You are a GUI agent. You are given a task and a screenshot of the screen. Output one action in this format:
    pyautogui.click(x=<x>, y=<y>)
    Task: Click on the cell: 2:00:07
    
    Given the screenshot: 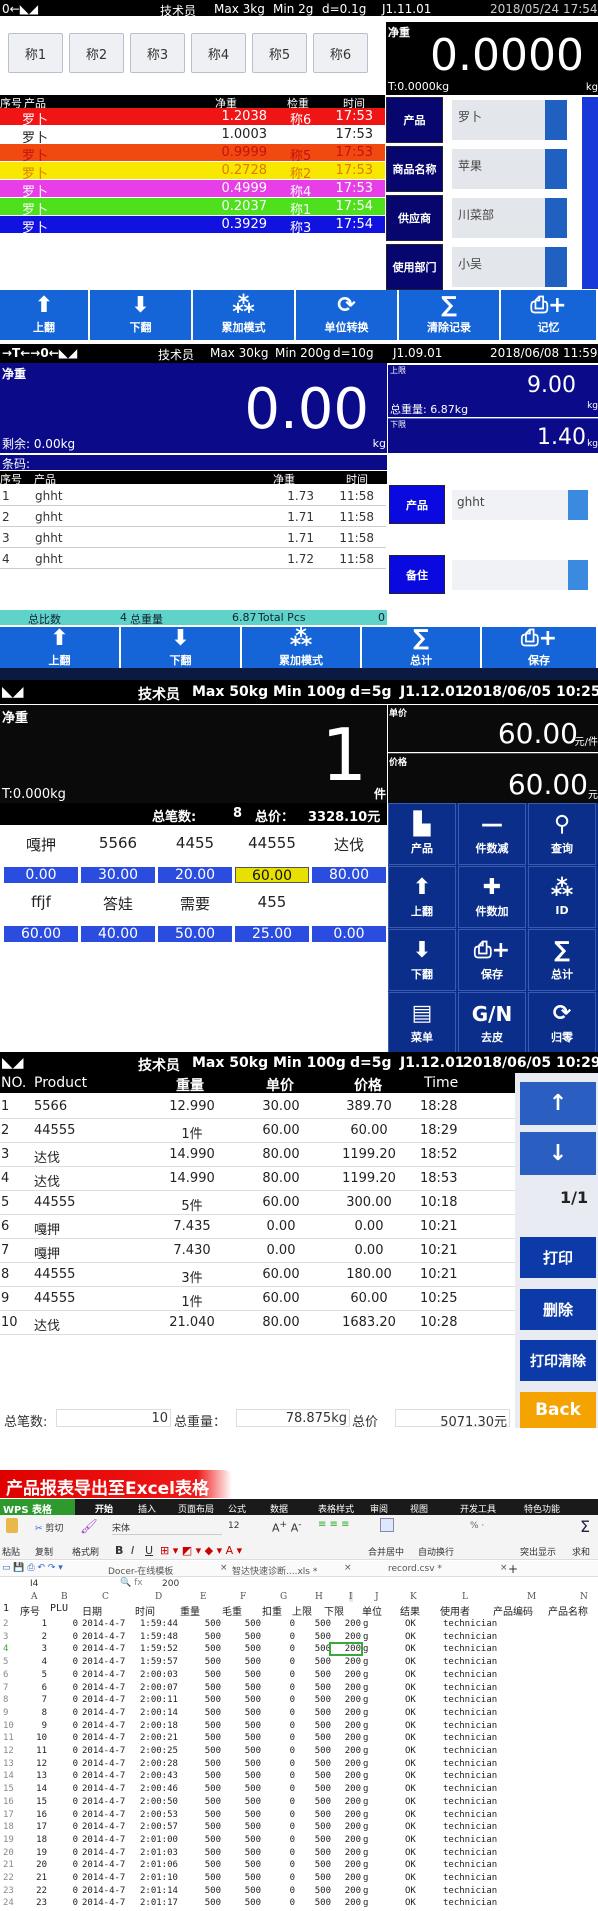 What is the action you would take?
    pyautogui.click(x=159, y=1688)
    